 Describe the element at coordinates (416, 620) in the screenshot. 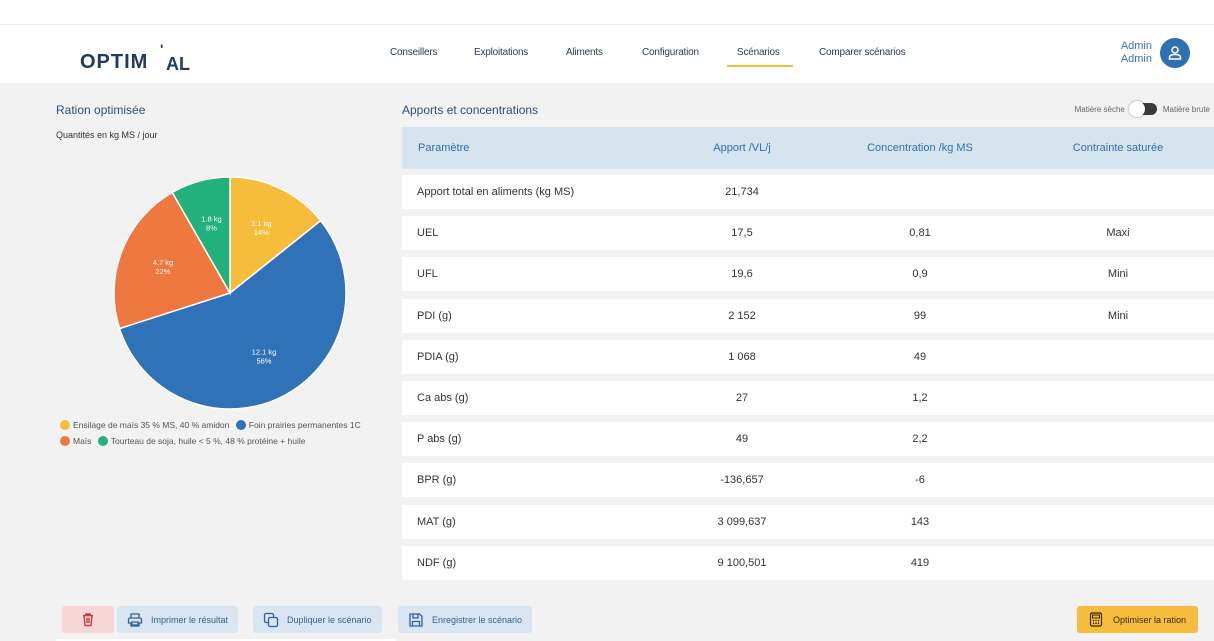

I see `save-icon` at that location.